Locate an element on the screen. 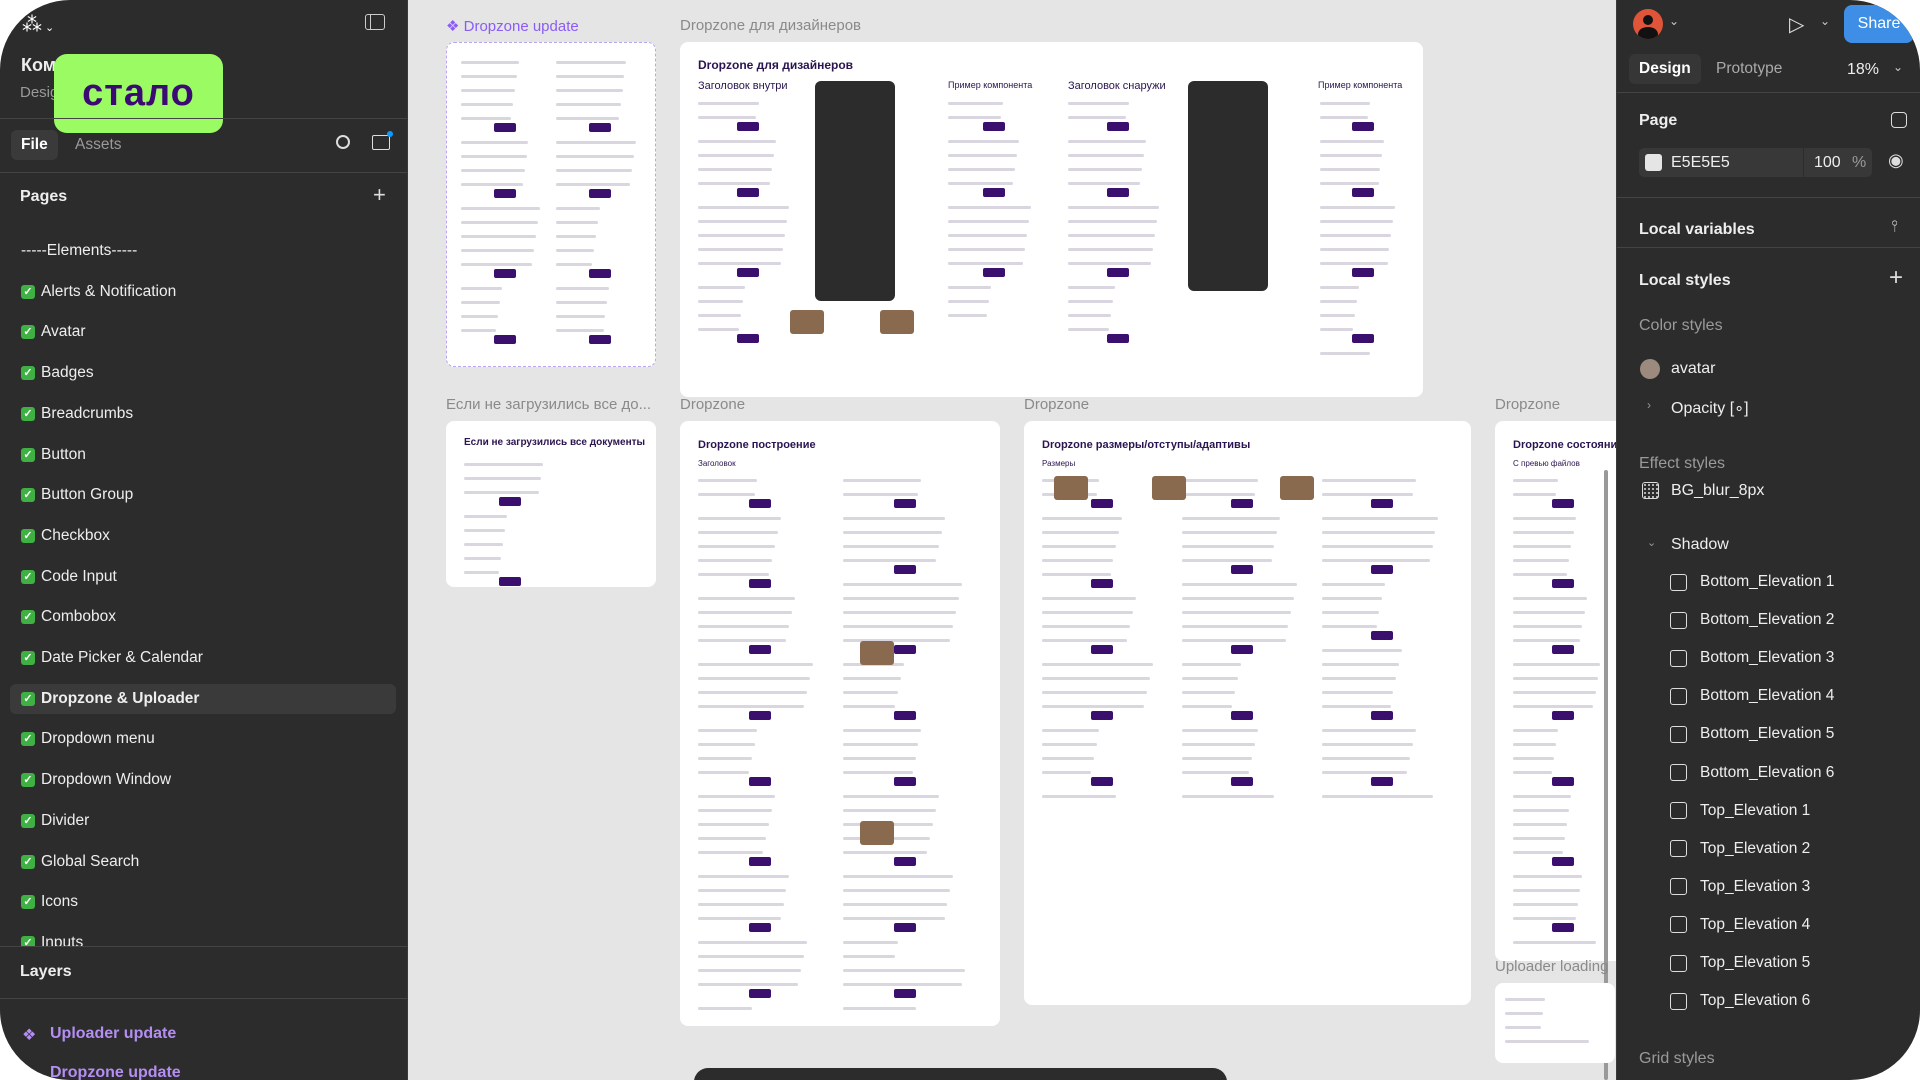 The width and height of the screenshot is (1920, 1080). frame-not-loaded: Если не загрузились все документы is located at coordinates (551, 504).